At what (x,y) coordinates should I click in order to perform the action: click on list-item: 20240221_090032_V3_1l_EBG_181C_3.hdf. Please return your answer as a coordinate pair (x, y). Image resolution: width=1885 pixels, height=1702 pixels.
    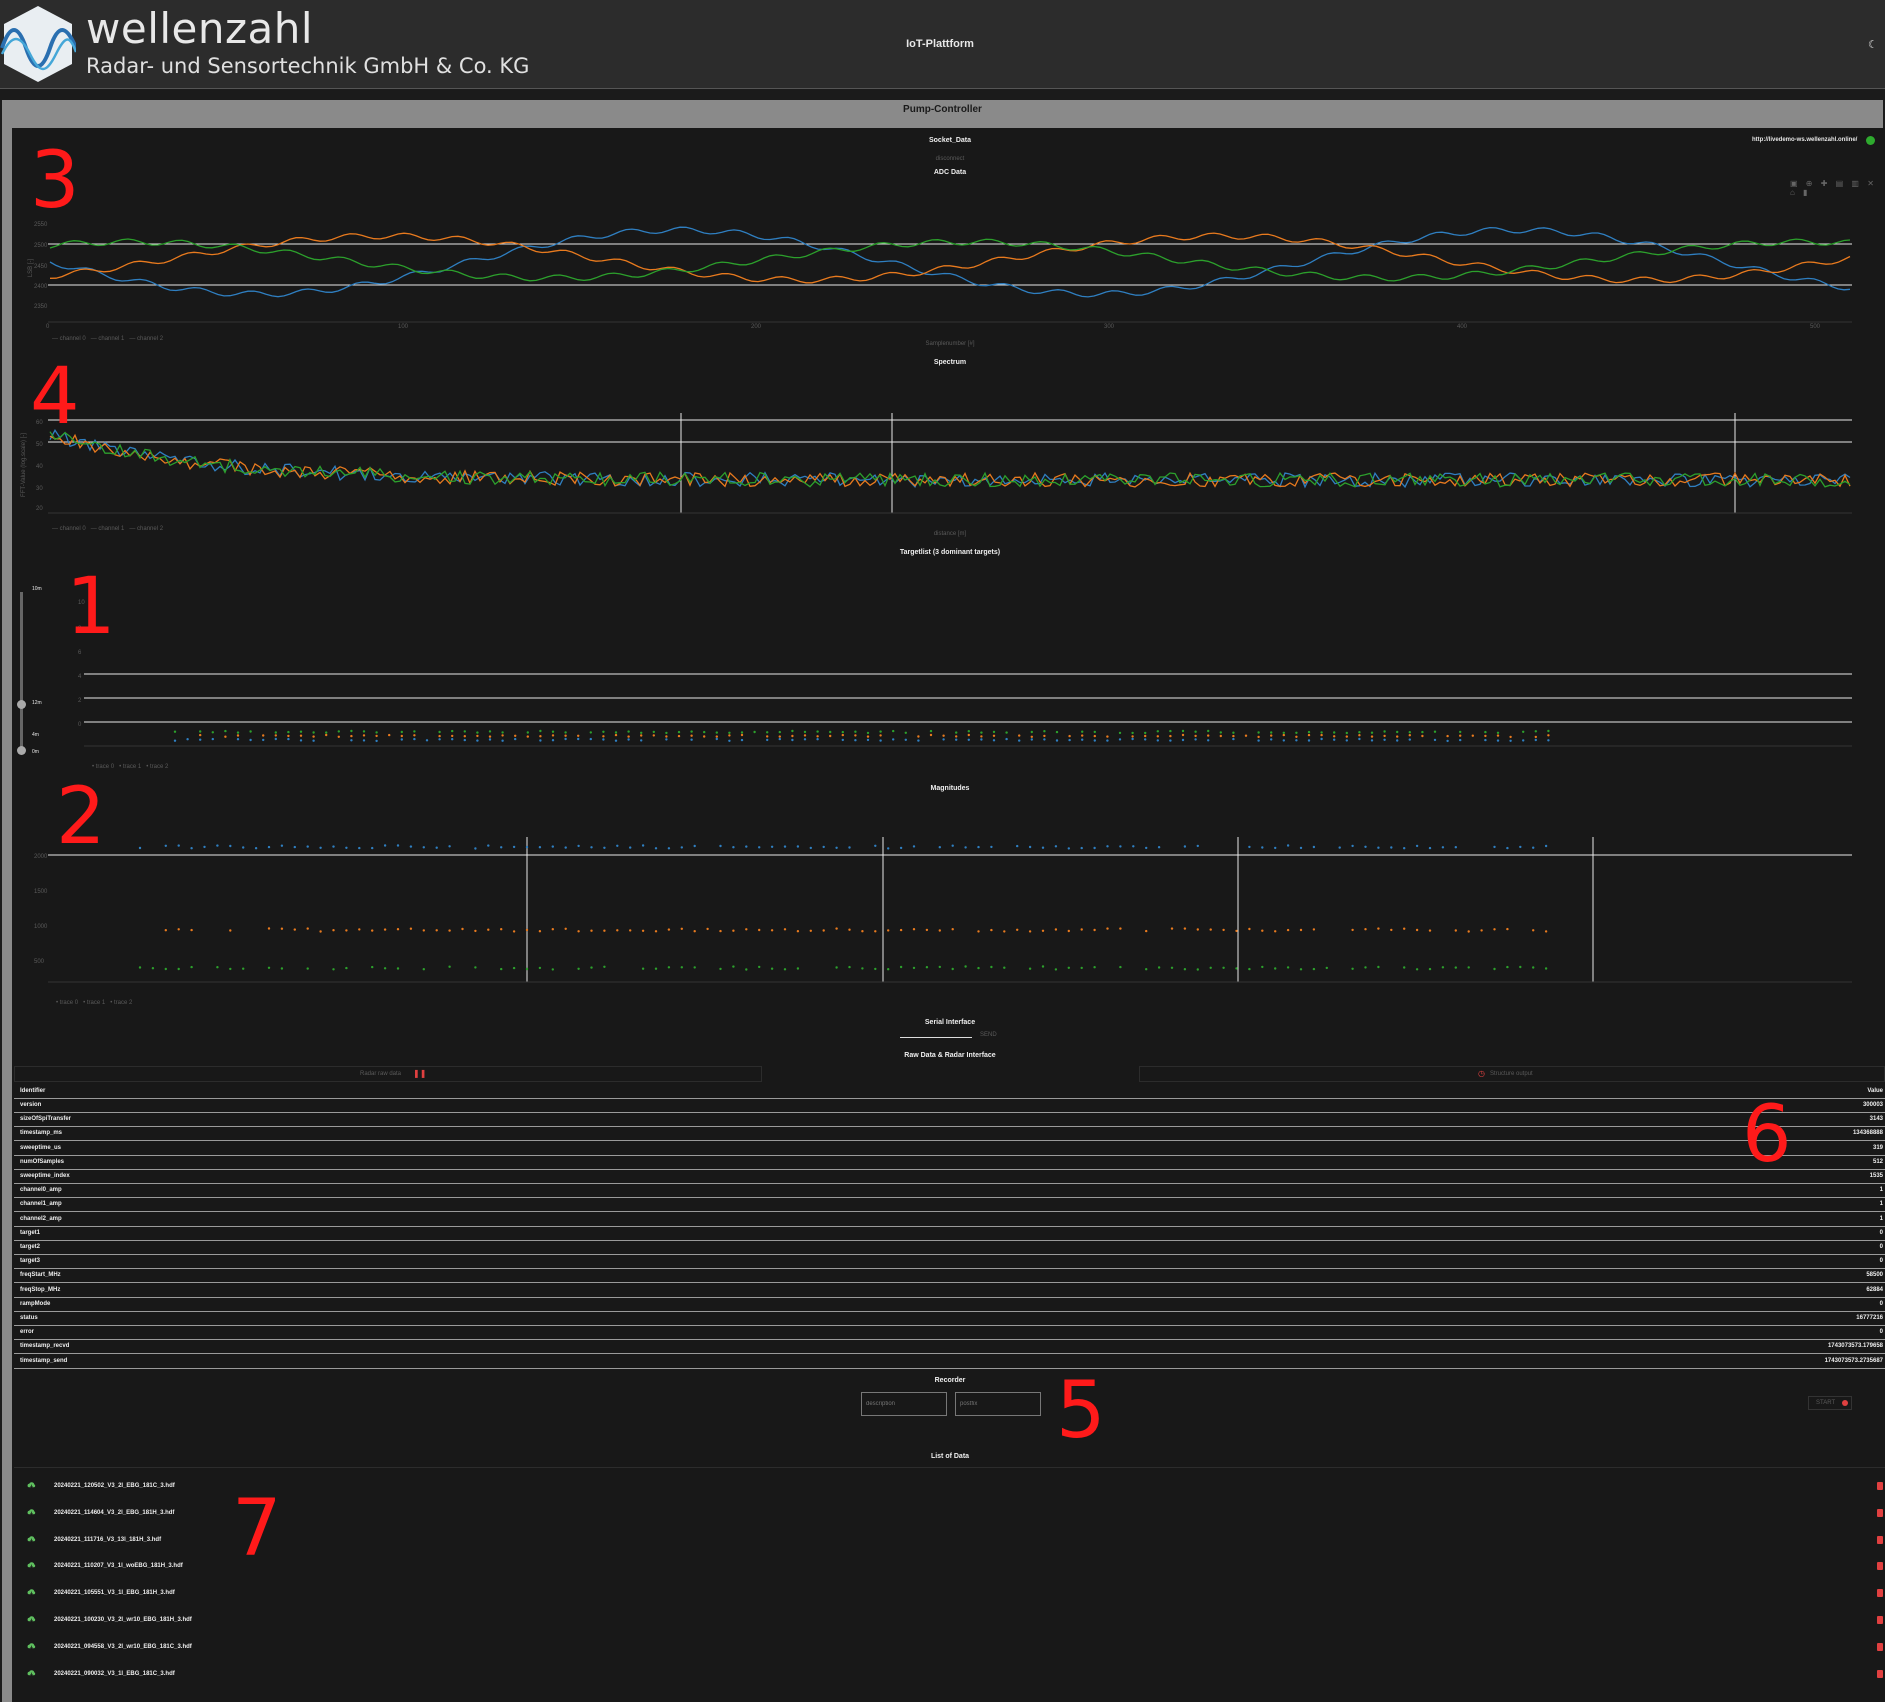
    Looking at the image, I should click on (949, 1675).